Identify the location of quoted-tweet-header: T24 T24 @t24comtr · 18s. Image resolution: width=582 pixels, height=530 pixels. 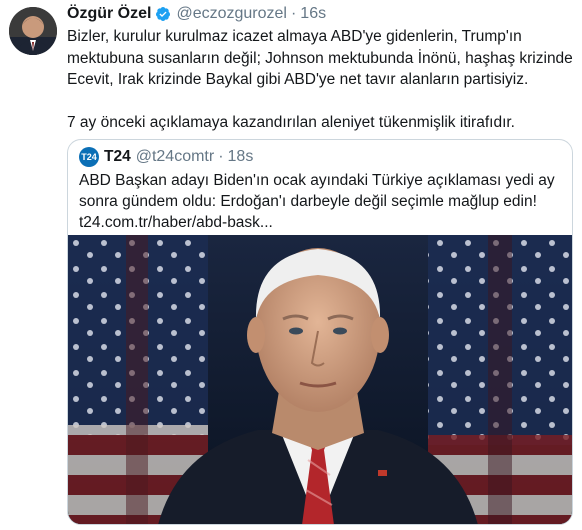
(166, 157).